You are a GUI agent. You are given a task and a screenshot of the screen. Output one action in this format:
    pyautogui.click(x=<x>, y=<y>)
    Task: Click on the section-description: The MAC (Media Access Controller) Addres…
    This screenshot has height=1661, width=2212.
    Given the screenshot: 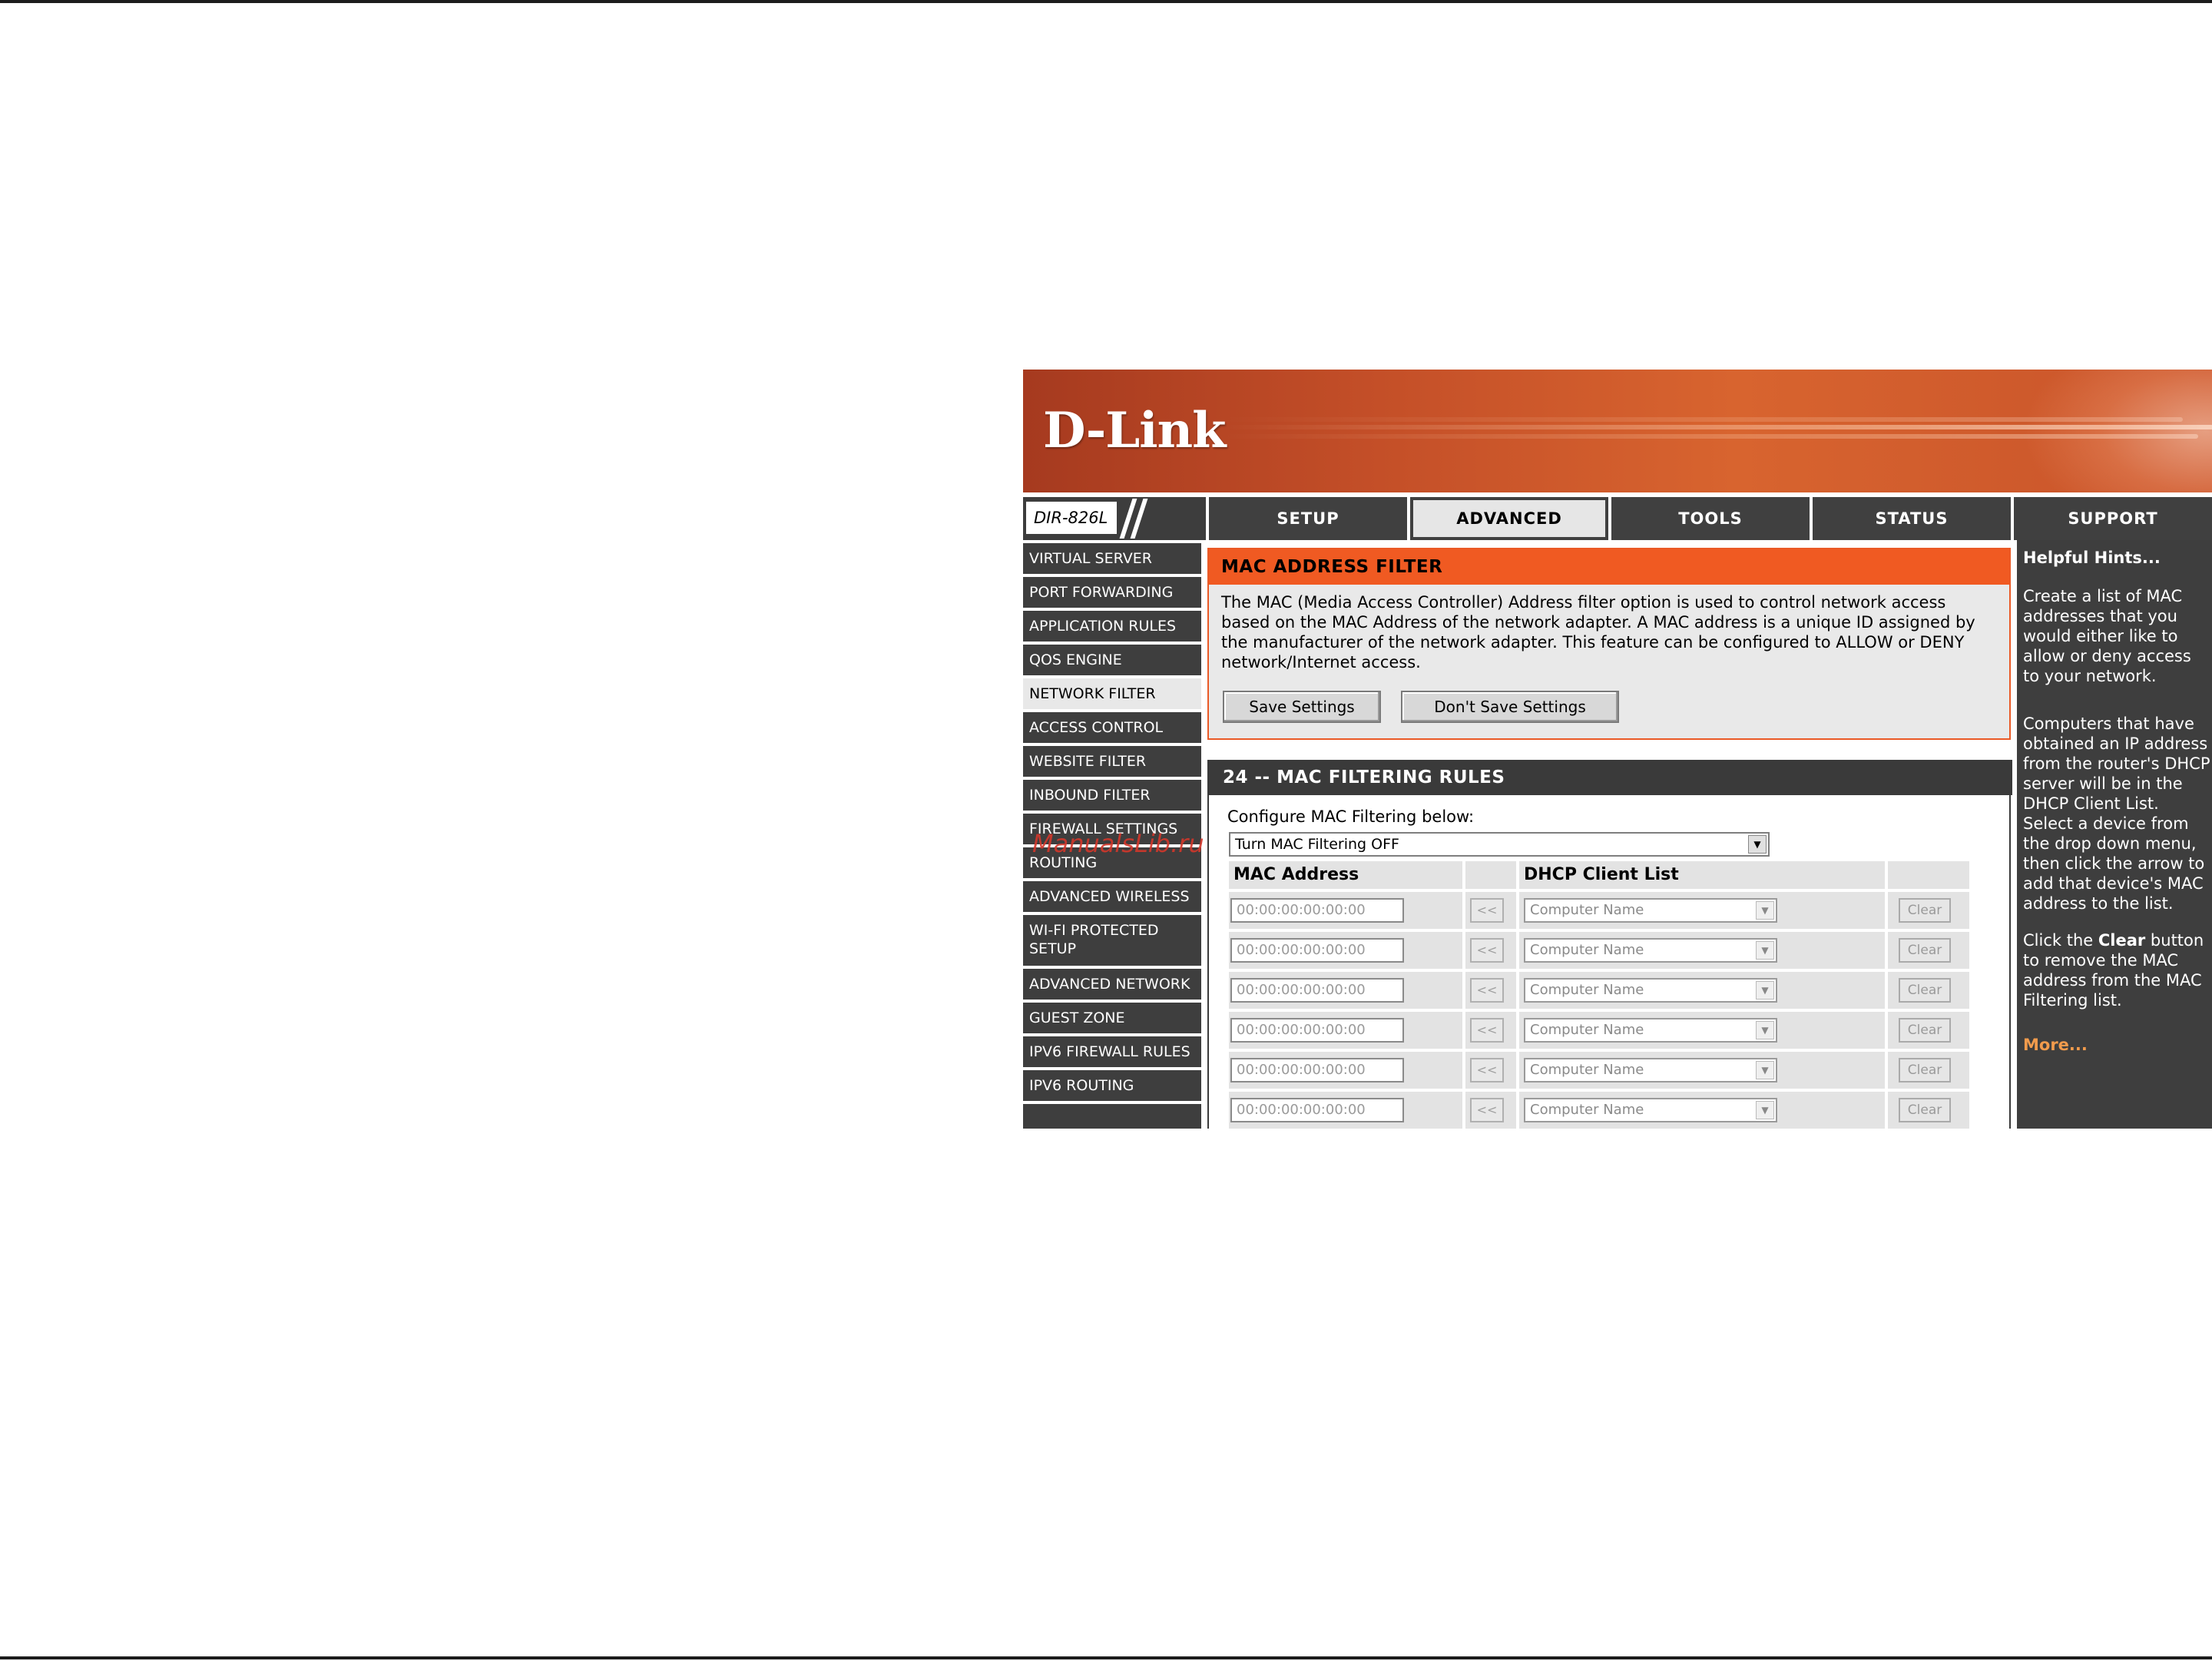 What is the action you would take?
    pyautogui.click(x=1598, y=632)
    